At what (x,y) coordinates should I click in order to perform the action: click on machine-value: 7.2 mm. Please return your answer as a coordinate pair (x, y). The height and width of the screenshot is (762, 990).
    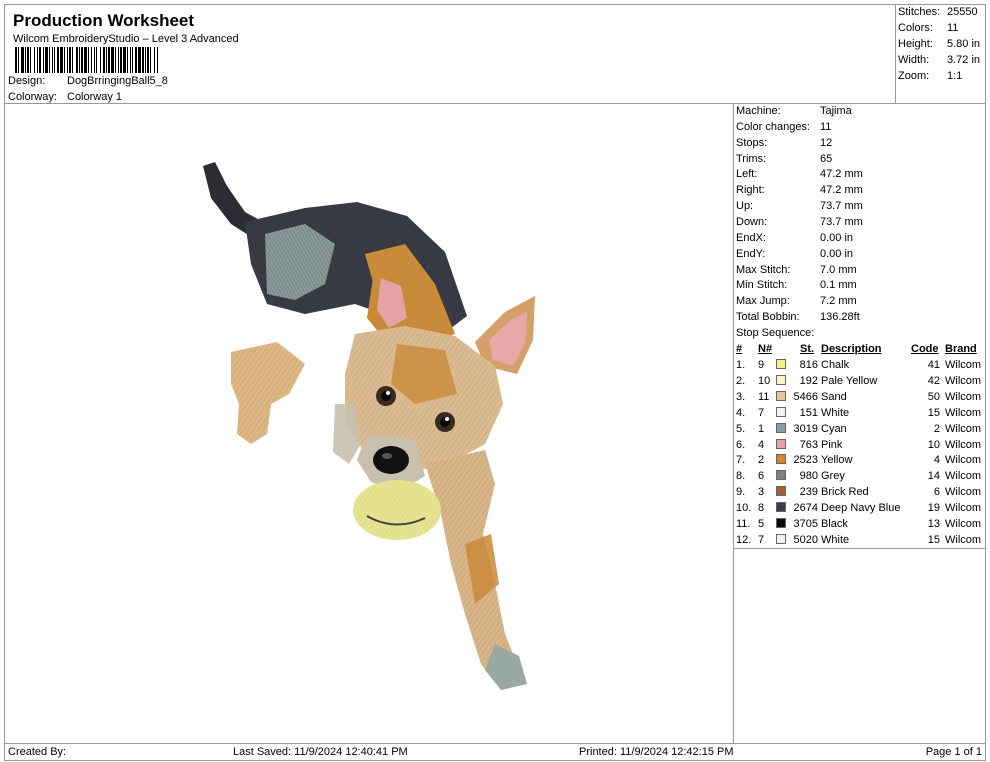
    Looking at the image, I should click on (838, 301).